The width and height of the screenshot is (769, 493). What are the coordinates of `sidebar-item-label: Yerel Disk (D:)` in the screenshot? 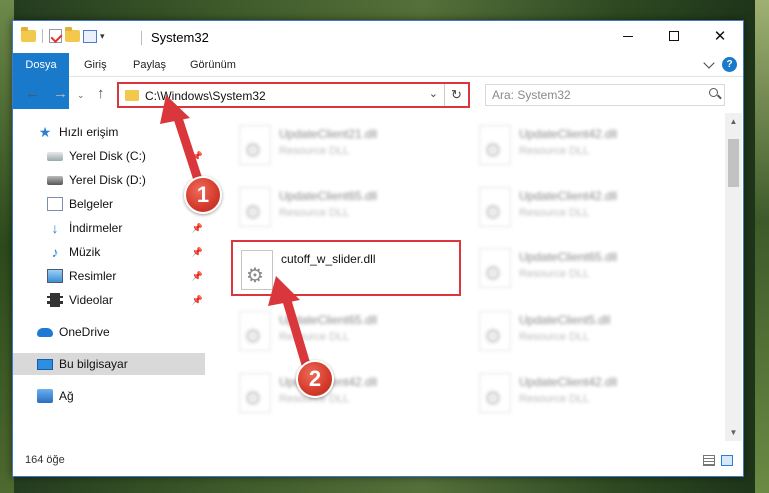 It's located at (107, 180).